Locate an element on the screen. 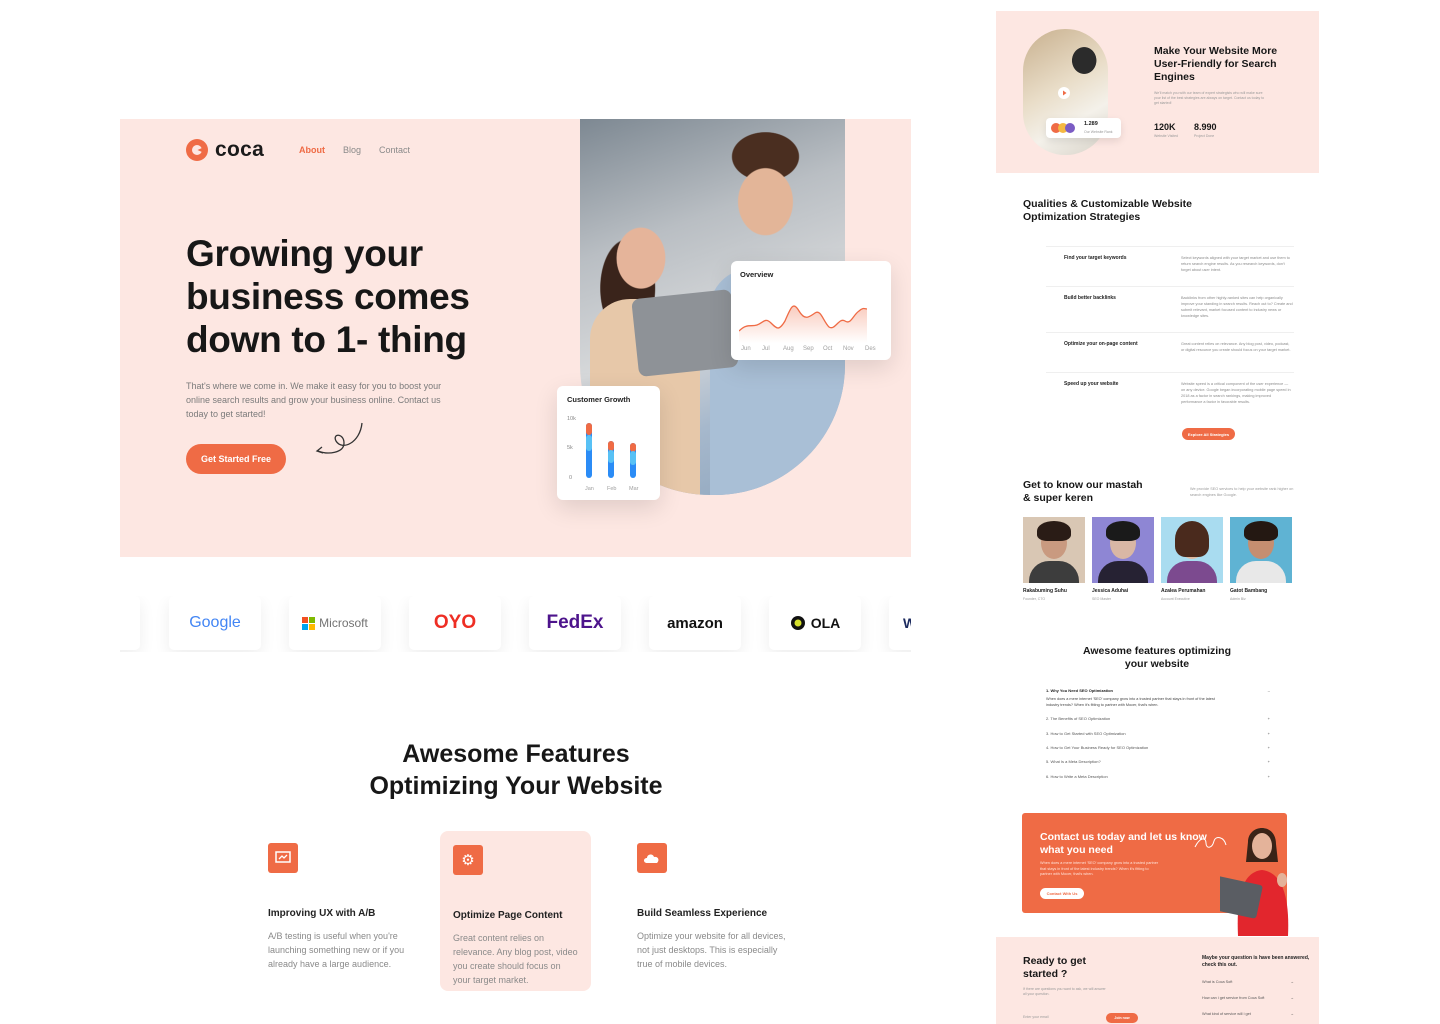 Image resolution: width=1440 pixels, height=1024 pixels. main-nav: About Blog Contact is located at coordinates (354, 150).